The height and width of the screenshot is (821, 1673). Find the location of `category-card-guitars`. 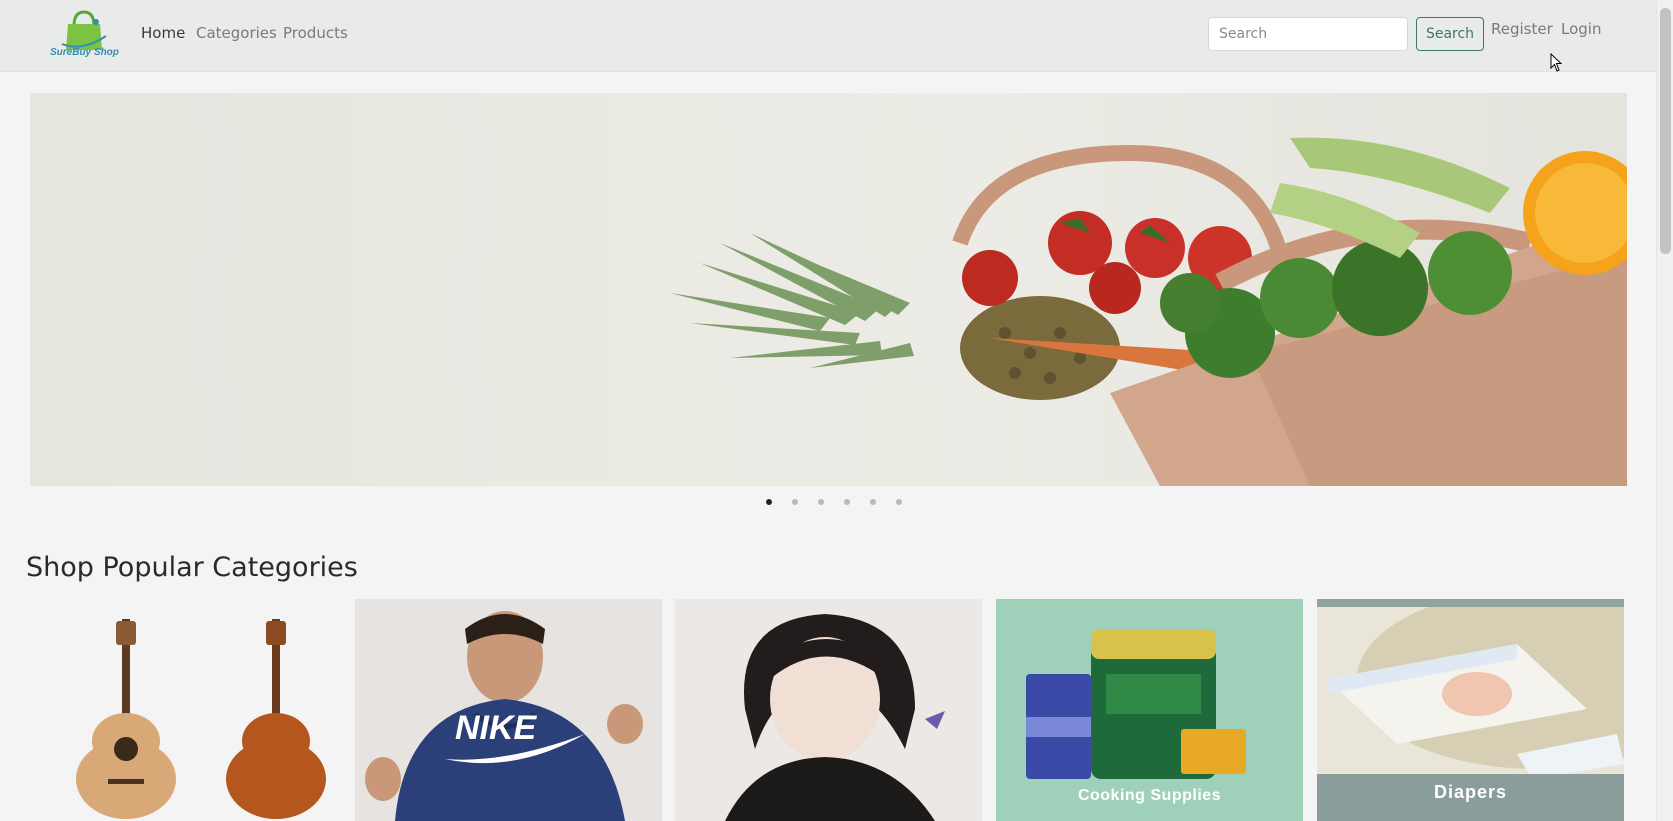

category-card-guitars is located at coordinates (179, 710).